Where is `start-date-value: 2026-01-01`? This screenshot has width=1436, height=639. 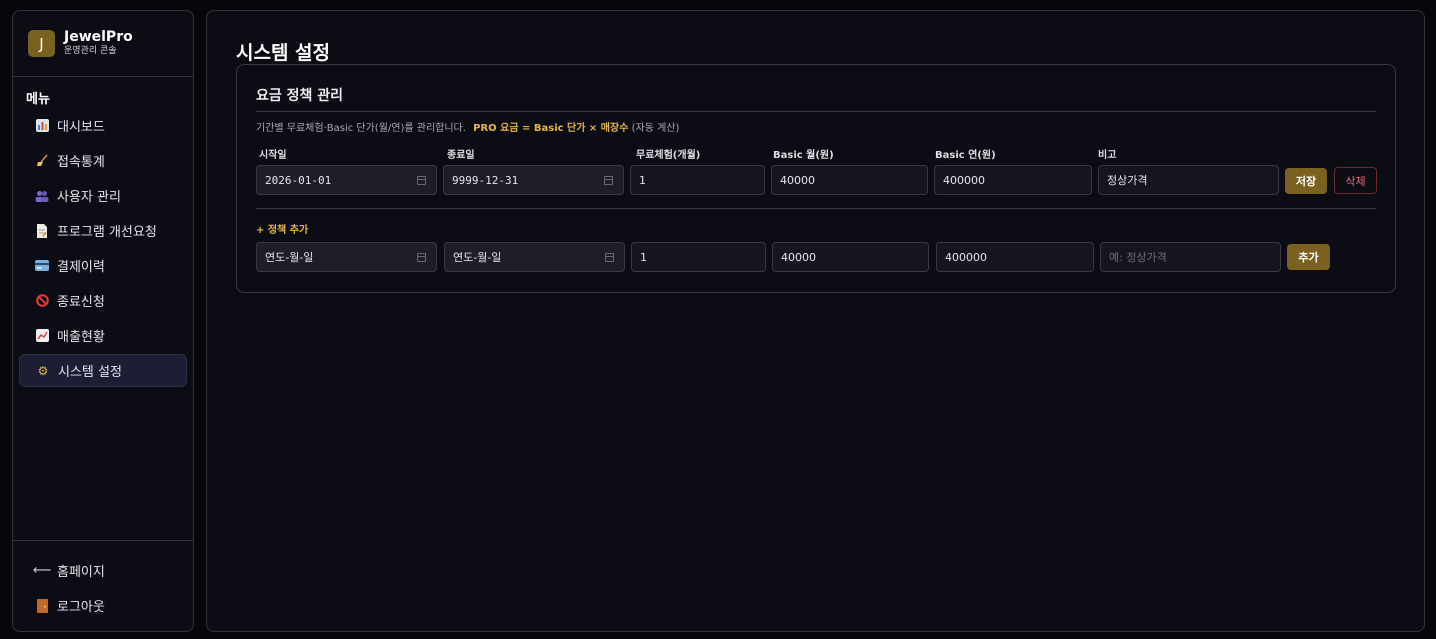
start-date-value: 2026-01-01 is located at coordinates (298, 180).